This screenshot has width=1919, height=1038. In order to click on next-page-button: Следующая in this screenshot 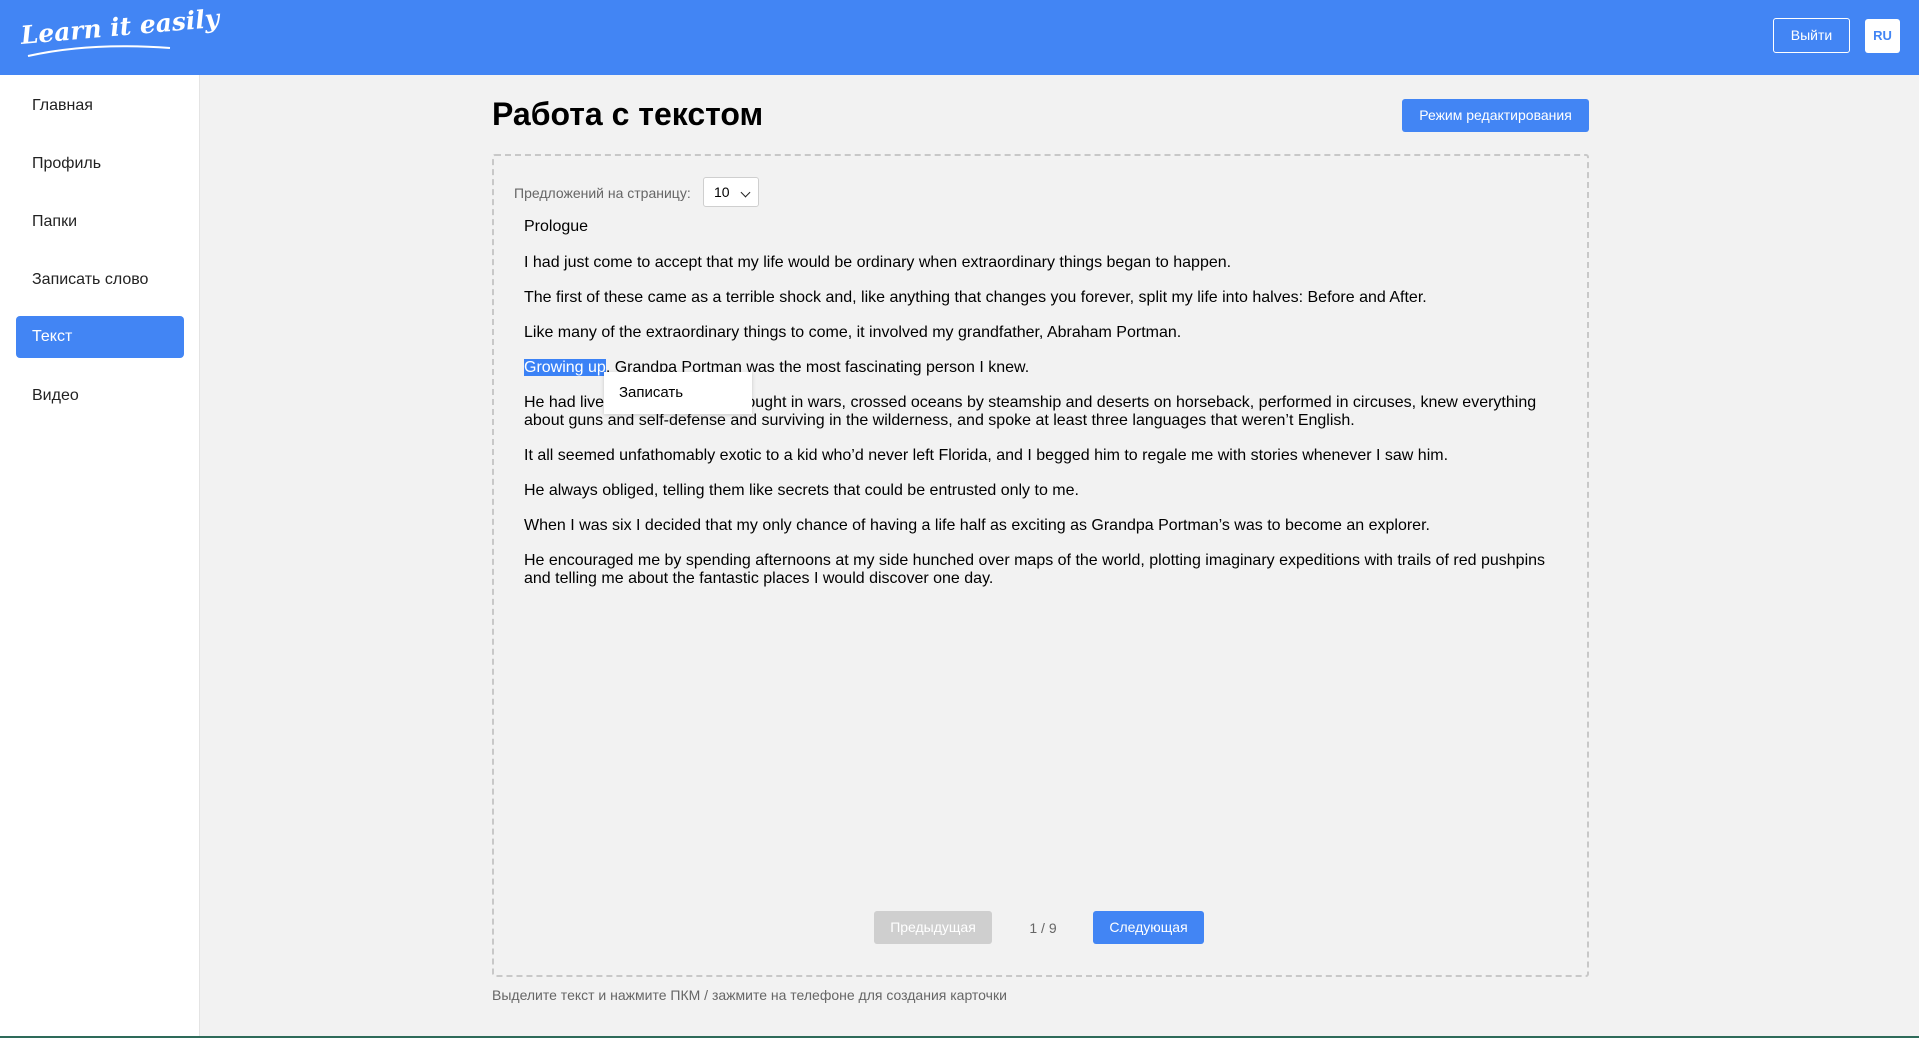, I will do `click(1148, 927)`.